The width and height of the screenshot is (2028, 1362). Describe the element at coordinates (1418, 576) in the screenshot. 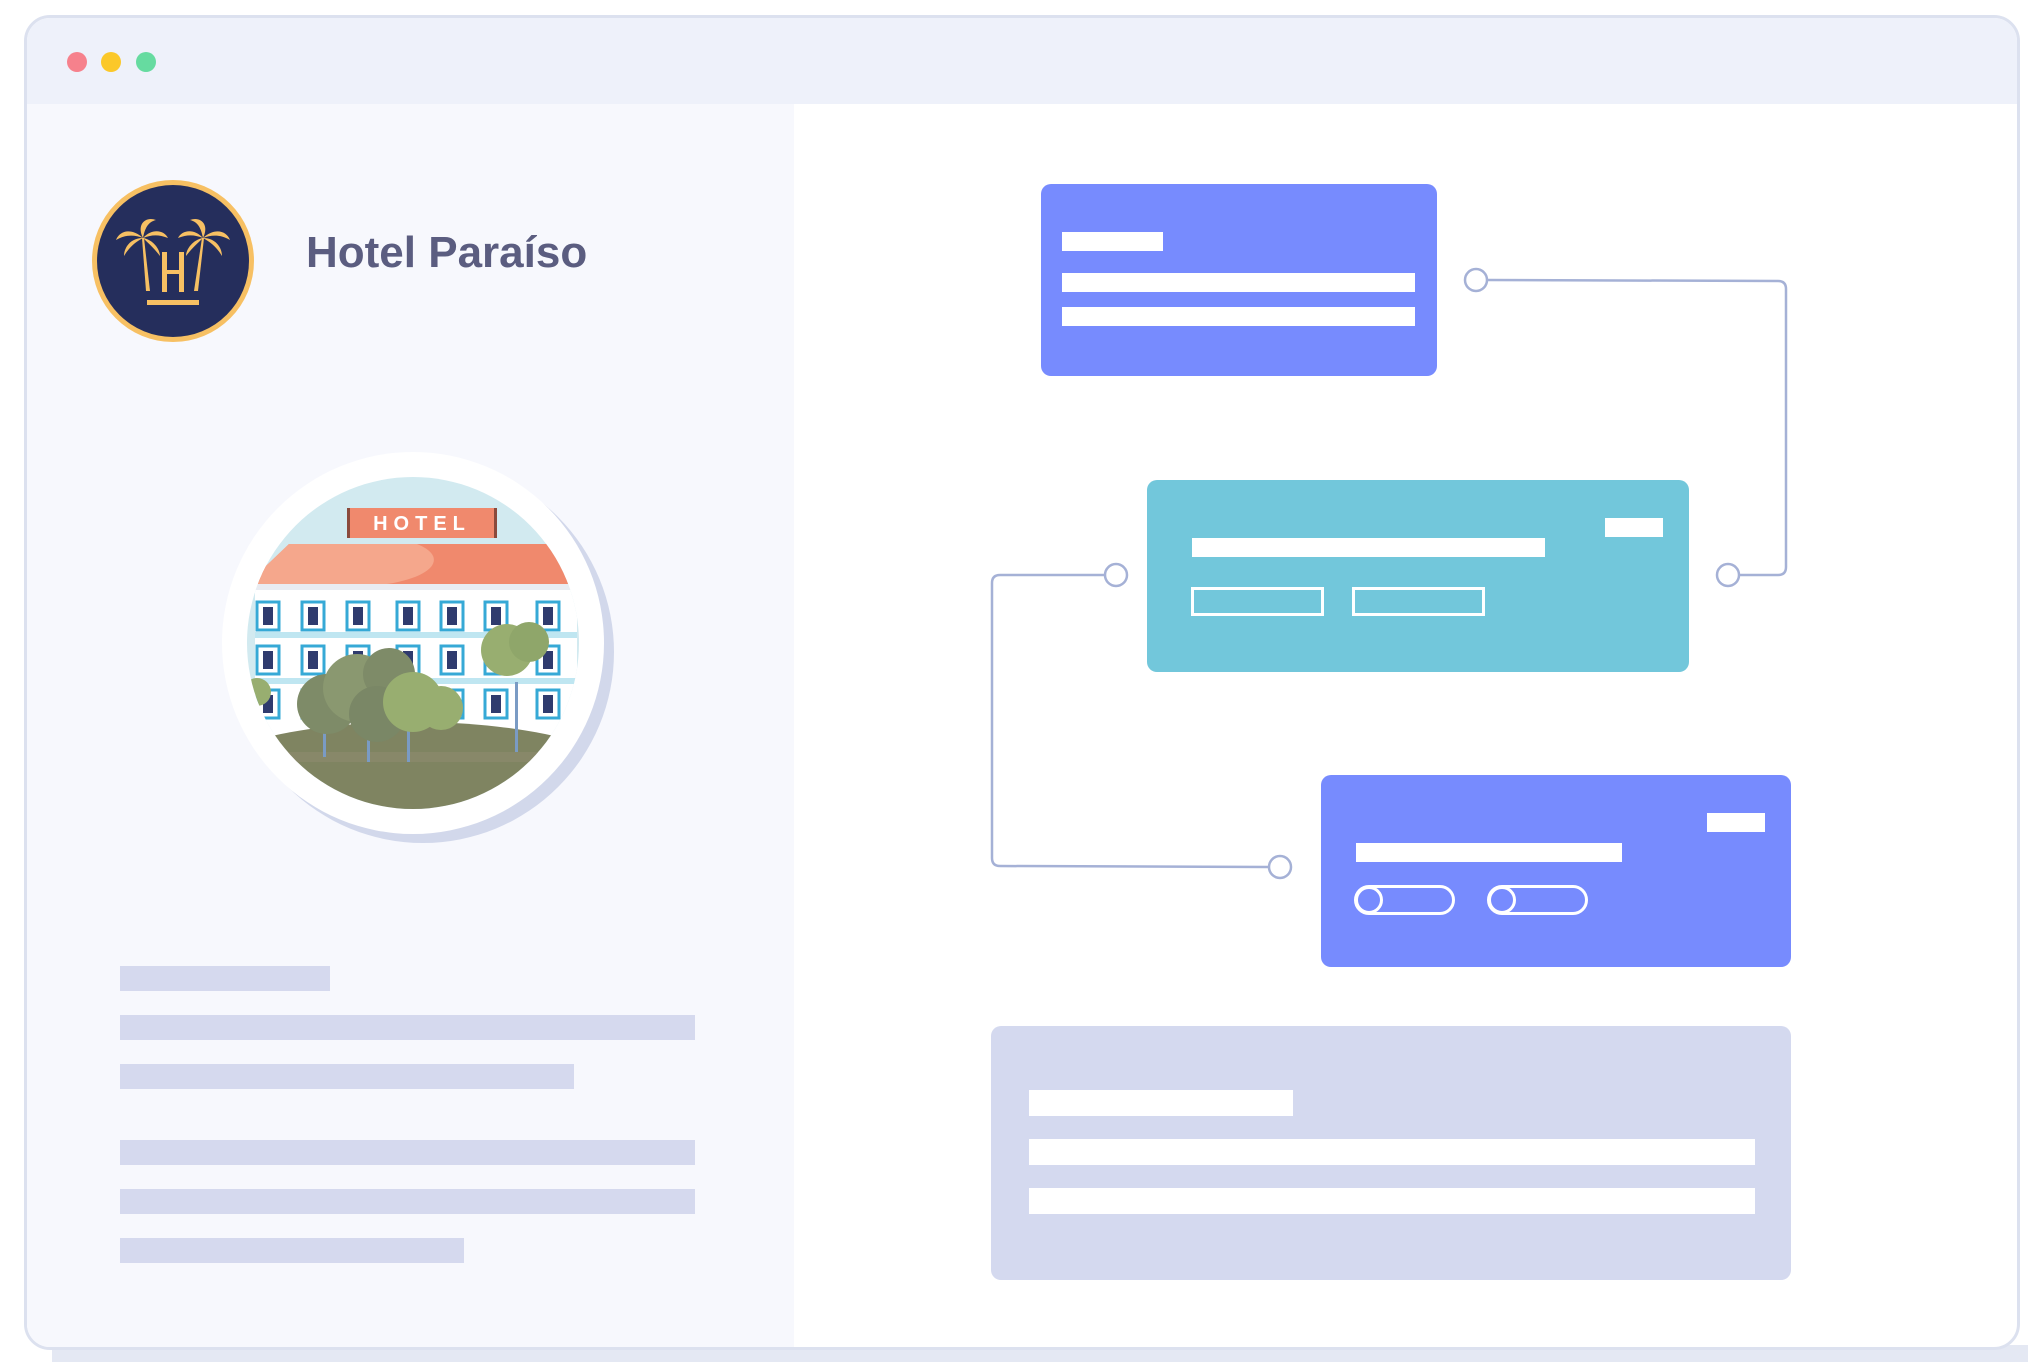

I see `teal-card` at that location.